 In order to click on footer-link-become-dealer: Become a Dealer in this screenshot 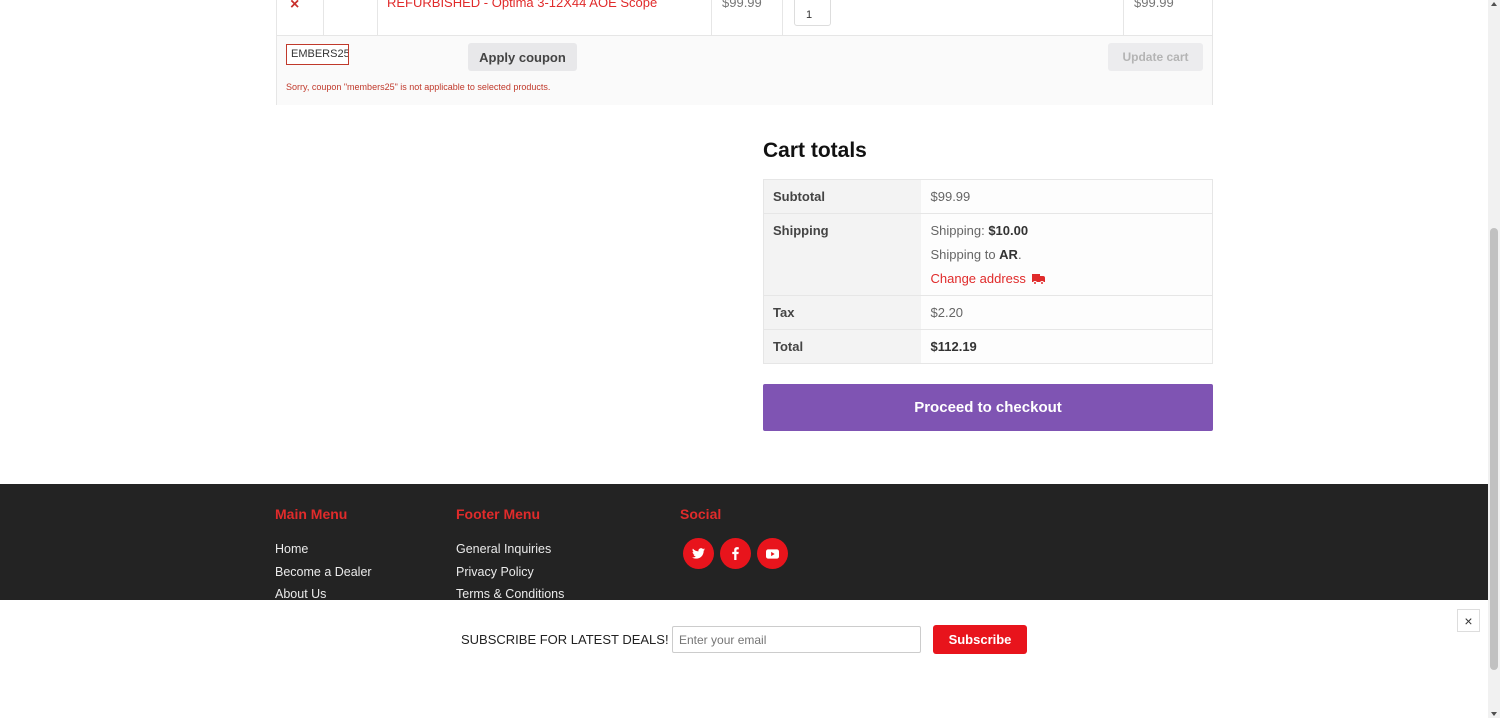, I will do `click(323, 572)`.